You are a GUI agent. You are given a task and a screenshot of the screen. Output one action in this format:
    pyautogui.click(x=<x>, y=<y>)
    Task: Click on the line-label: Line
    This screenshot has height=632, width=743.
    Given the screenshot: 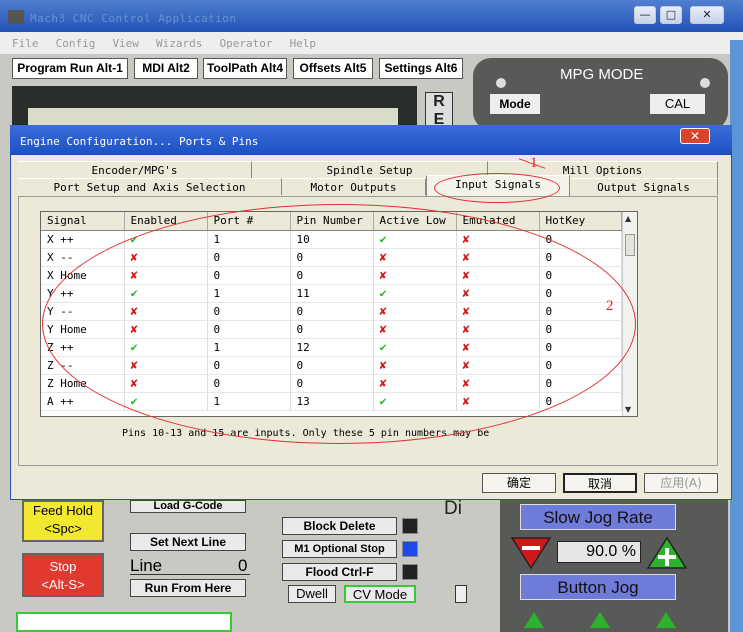 What is the action you would take?
    pyautogui.click(x=146, y=565)
    